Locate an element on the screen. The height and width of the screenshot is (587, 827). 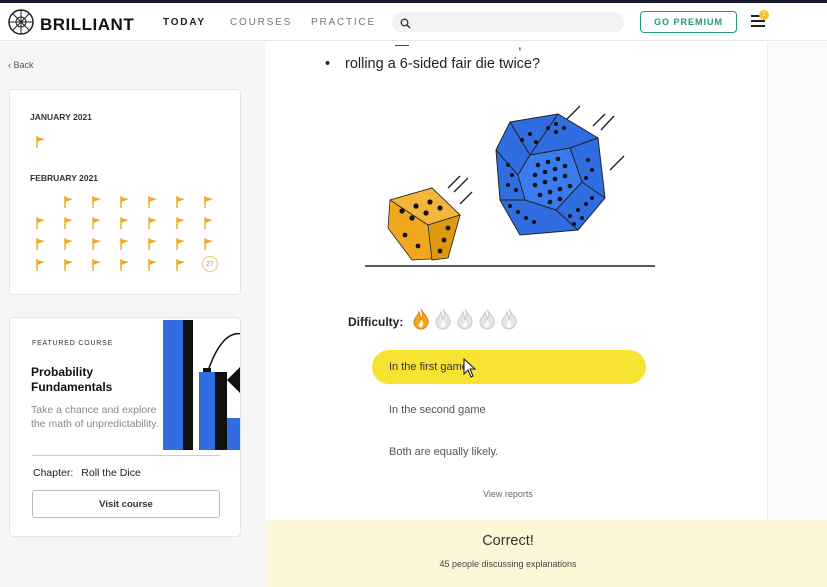
search-icon is located at coordinates (405, 25).